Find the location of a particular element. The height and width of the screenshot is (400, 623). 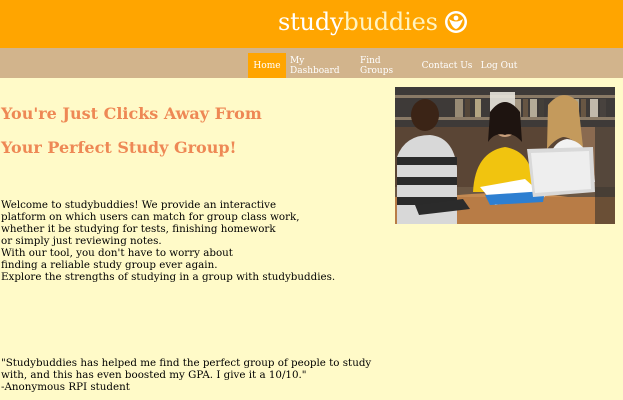

nav-my-dashboard: My Dashboard is located at coordinates (321, 65).